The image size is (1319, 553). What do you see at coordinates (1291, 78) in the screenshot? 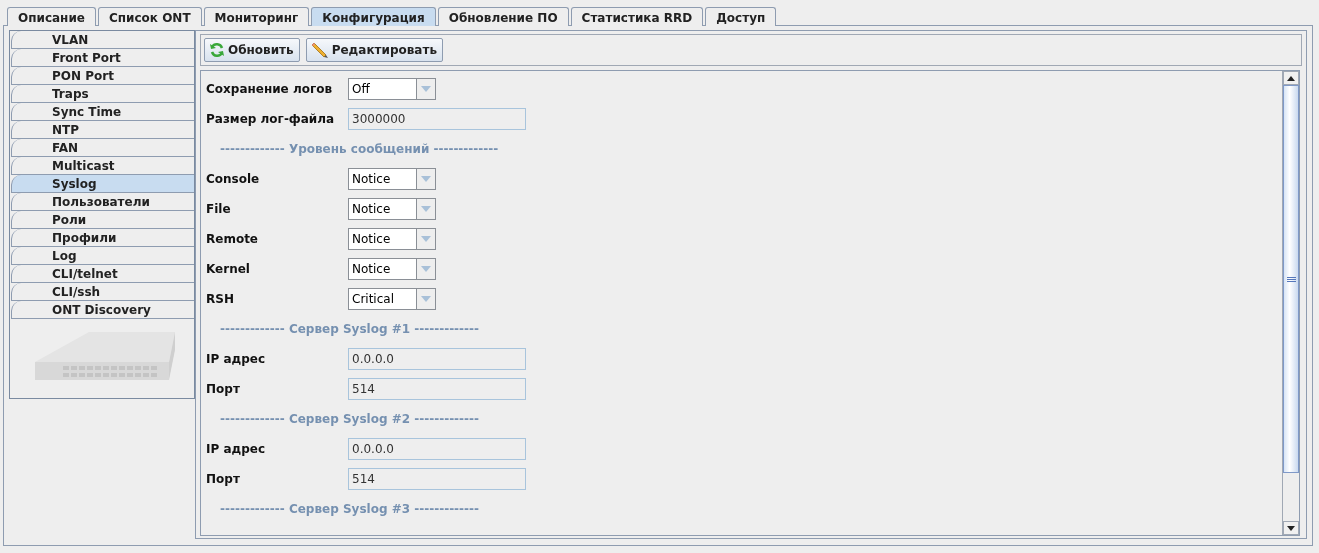
I see `scroll-up-icon` at bounding box center [1291, 78].